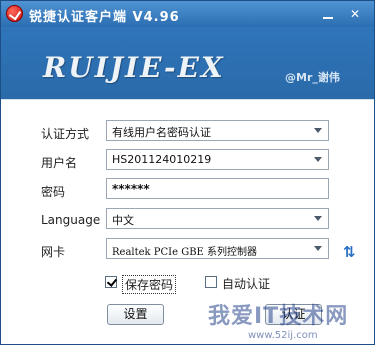 The image size is (375, 345). I want to click on auto-auth-checkbox, so click(211, 282).